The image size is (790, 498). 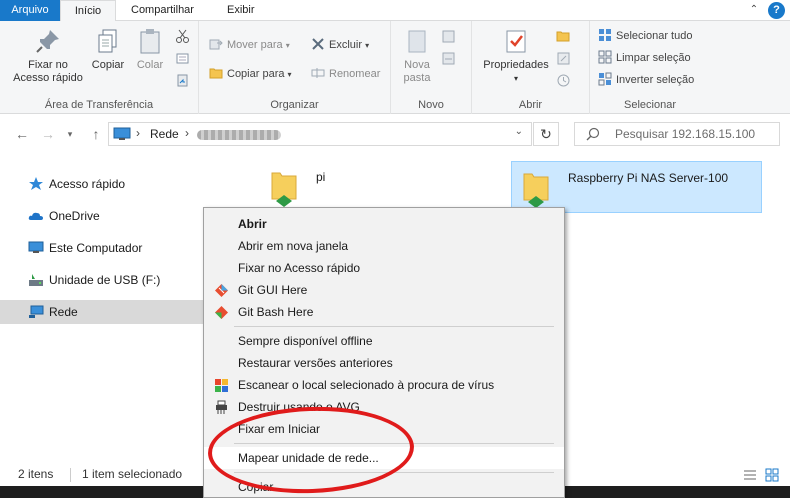 What do you see at coordinates (776, 10) in the screenshot?
I see `help-icon: ?` at bounding box center [776, 10].